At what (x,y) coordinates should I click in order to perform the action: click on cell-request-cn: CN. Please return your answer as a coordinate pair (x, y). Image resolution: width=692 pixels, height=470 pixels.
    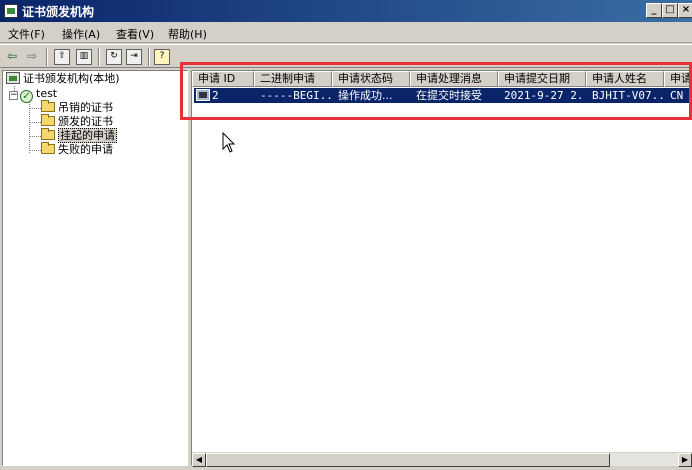
    Looking at the image, I should click on (677, 95).